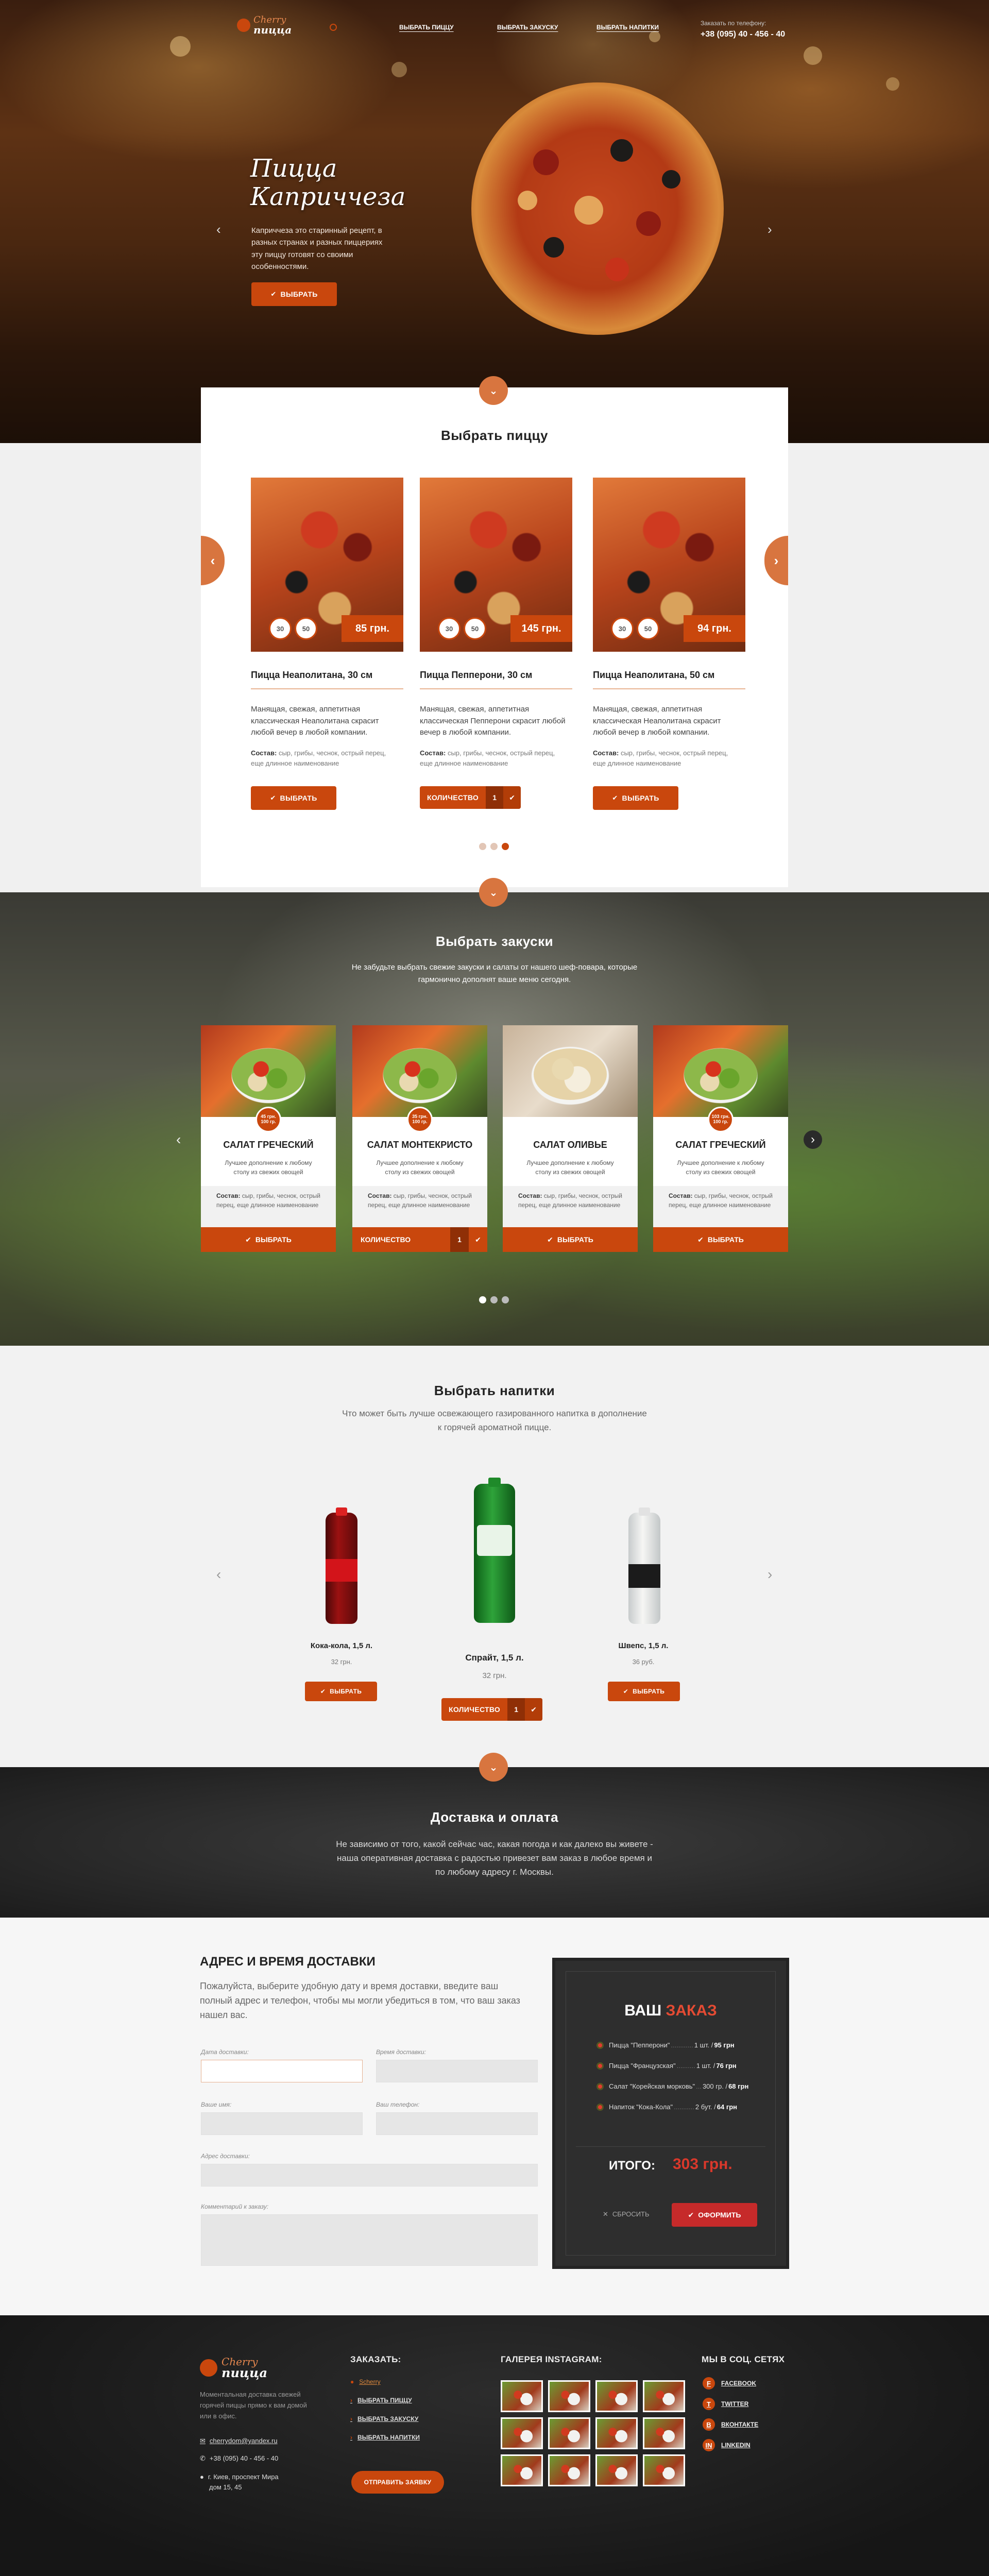  I want to click on nav-snacks: Выбрать закуску, so click(528, 27).